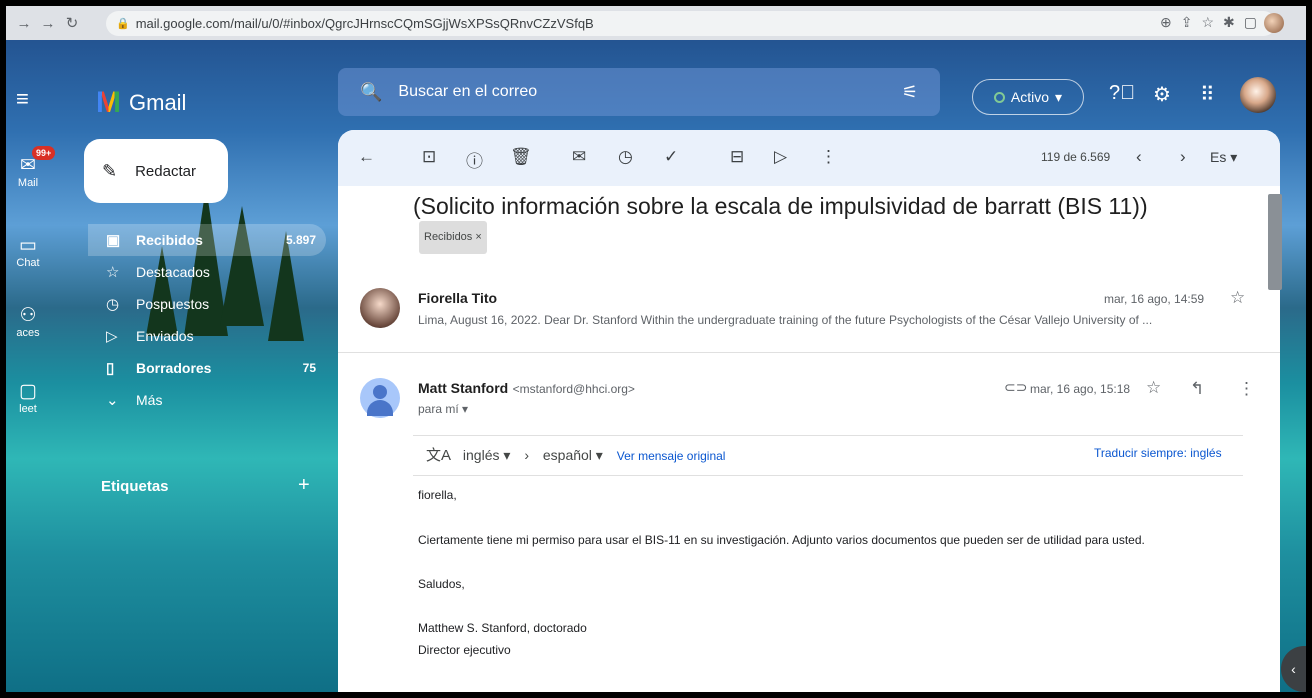 Image resolution: width=1312 pixels, height=698 pixels. What do you see at coordinates (567, 455) in the screenshot?
I see `target-language-label: español` at bounding box center [567, 455].